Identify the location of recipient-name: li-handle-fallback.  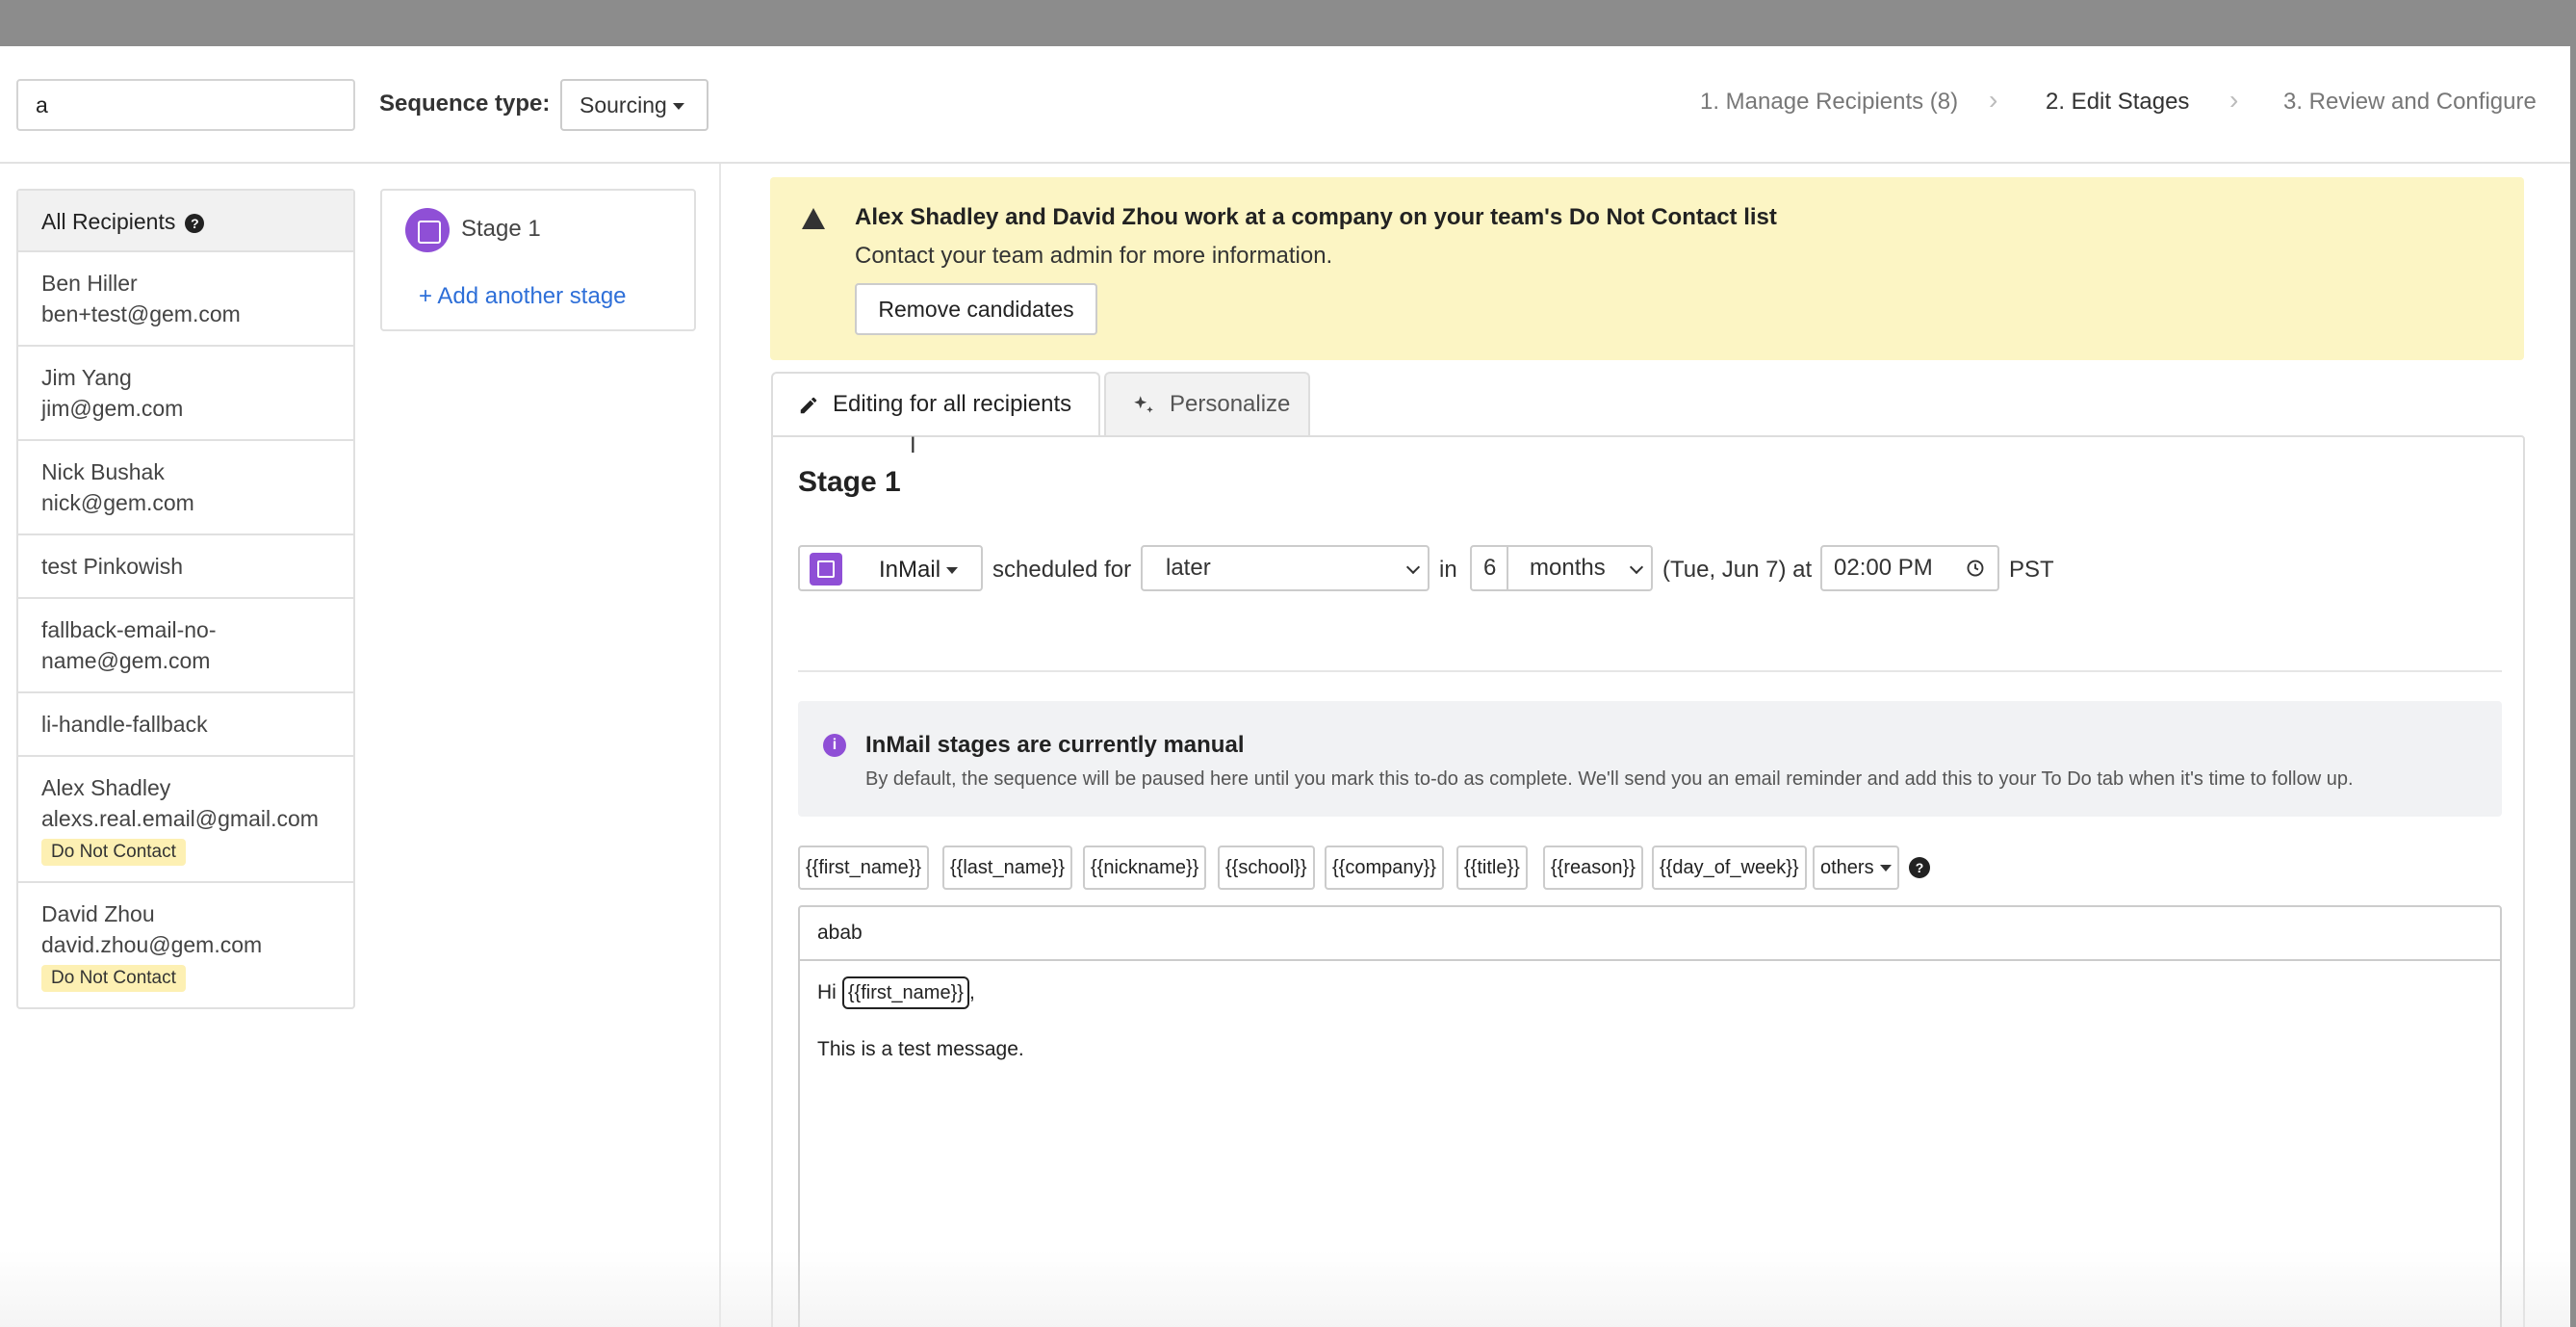
(124, 724).